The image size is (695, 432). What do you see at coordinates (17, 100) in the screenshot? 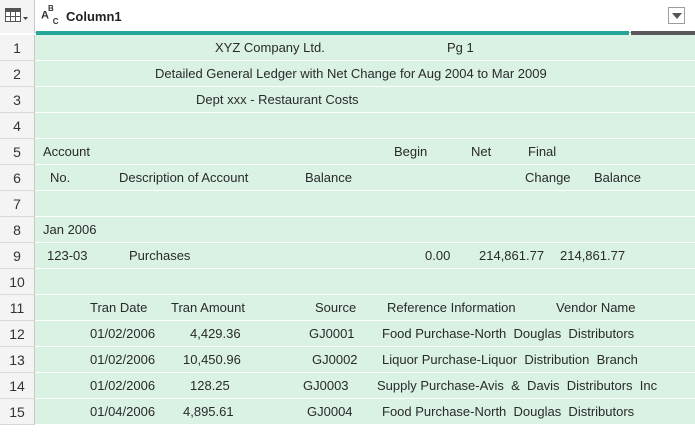
I see `row-number: 3` at bounding box center [17, 100].